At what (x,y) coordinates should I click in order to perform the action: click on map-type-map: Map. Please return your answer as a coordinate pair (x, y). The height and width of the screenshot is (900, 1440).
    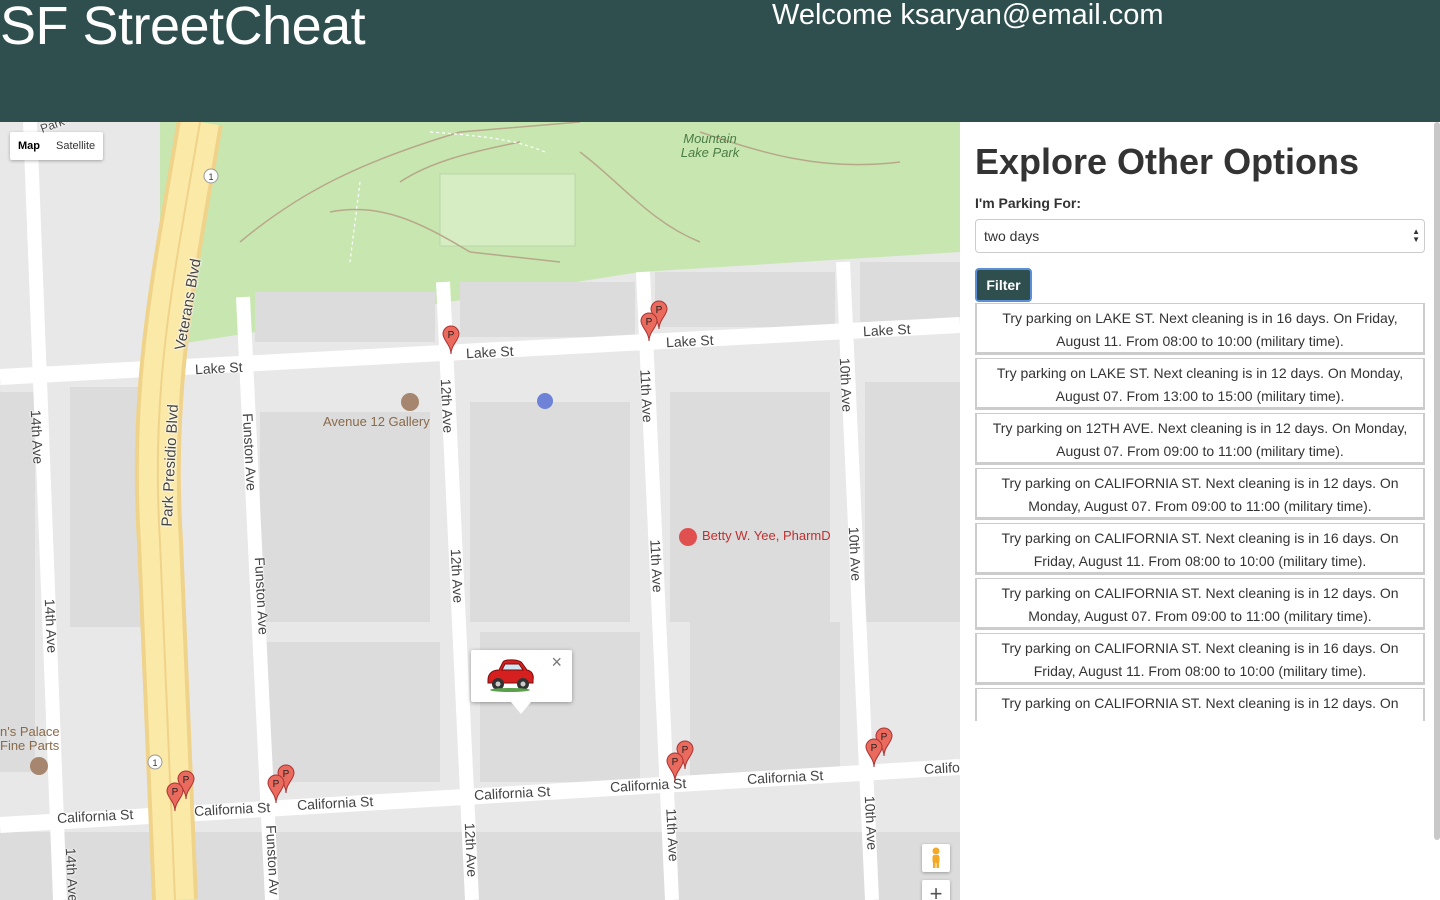
    Looking at the image, I should click on (29, 146).